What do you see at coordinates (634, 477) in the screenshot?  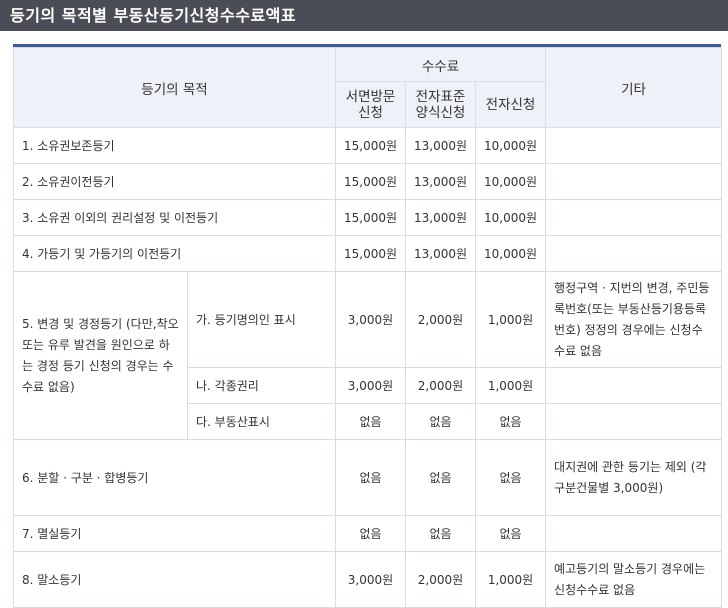 I see `row-other: 대지권에 관한 등기는 제외 (각 구분건물별 3,000원)` at bounding box center [634, 477].